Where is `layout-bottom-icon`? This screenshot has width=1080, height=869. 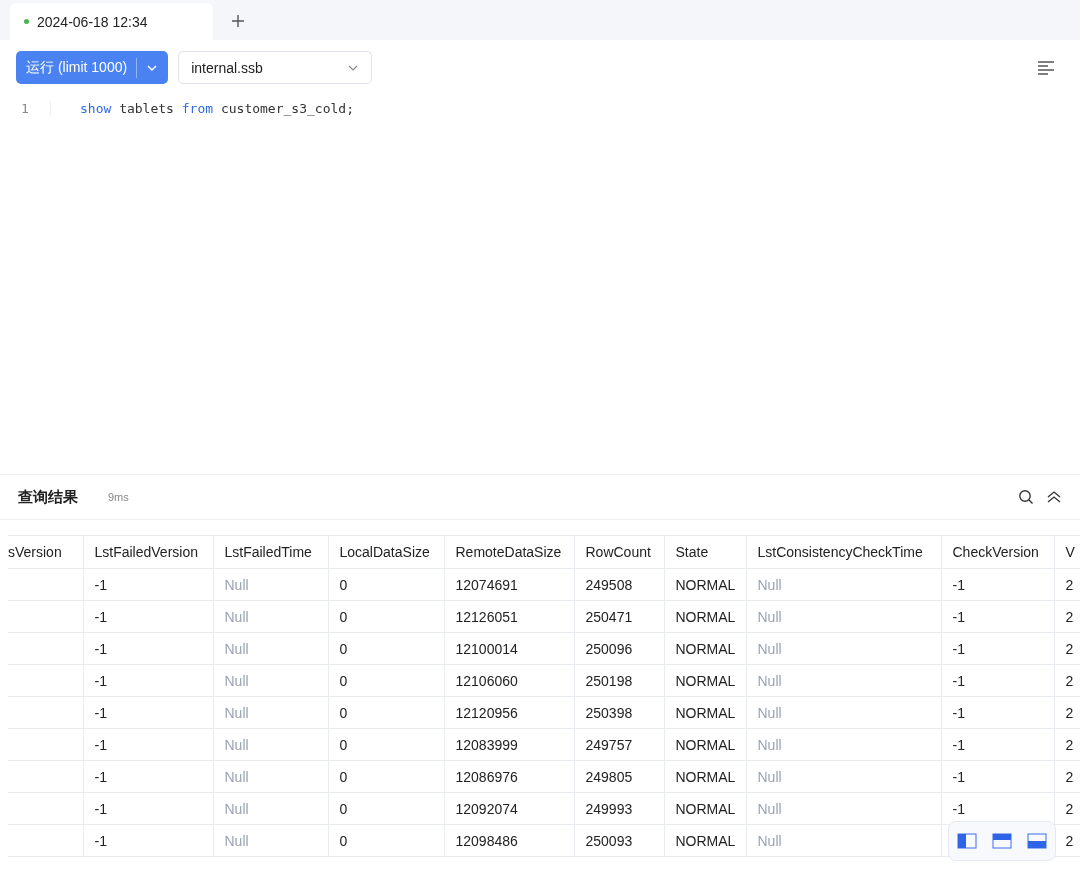
layout-bottom-icon is located at coordinates (1037, 841).